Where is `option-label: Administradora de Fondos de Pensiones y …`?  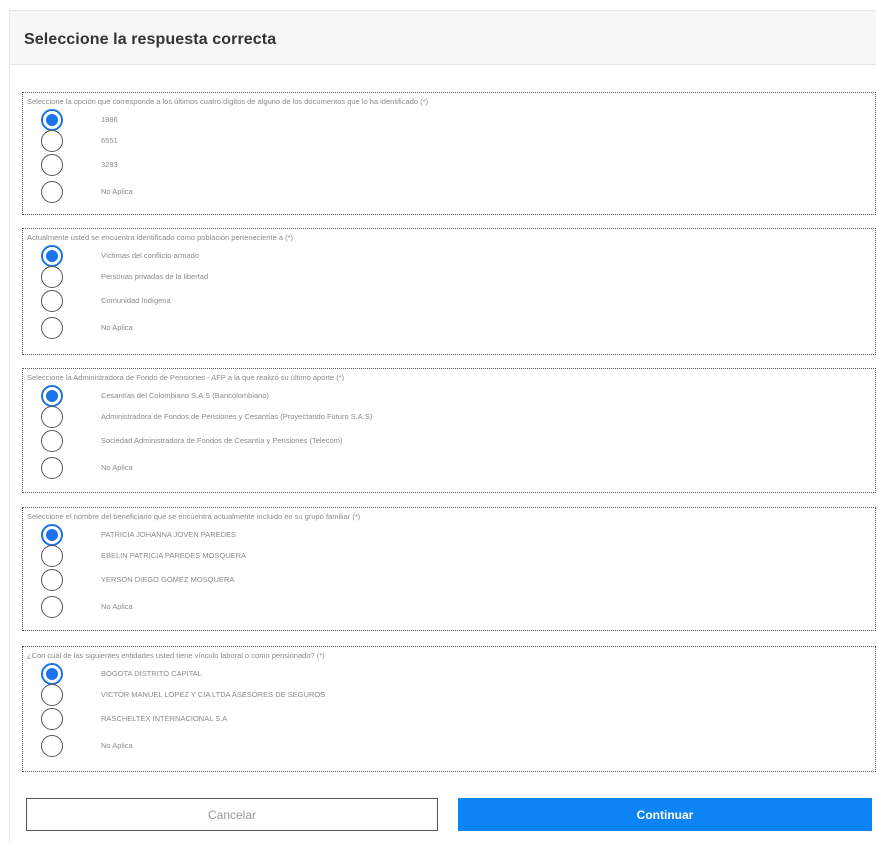
option-label: Administradora de Fondos de Pensiones y … is located at coordinates (237, 416).